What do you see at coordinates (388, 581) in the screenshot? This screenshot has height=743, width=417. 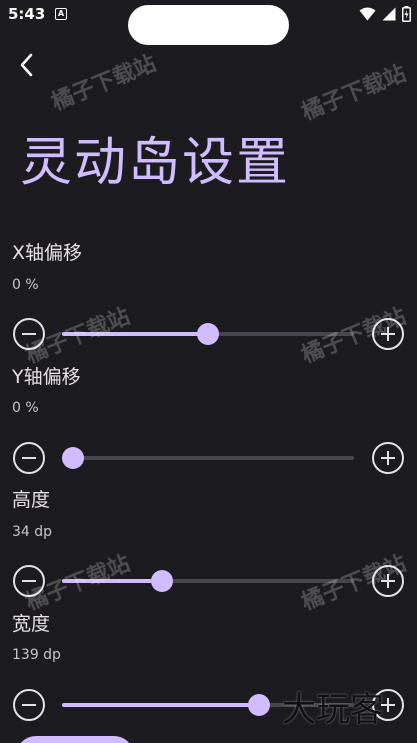 I see `height-increase-button` at bounding box center [388, 581].